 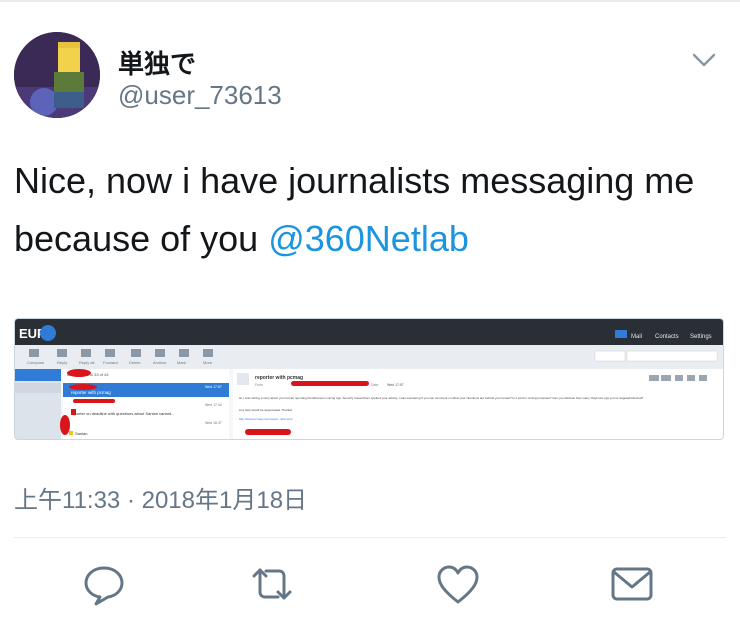 What do you see at coordinates (632, 584) in the screenshot?
I see `envelope-icon` at bounding box center [632, 584].